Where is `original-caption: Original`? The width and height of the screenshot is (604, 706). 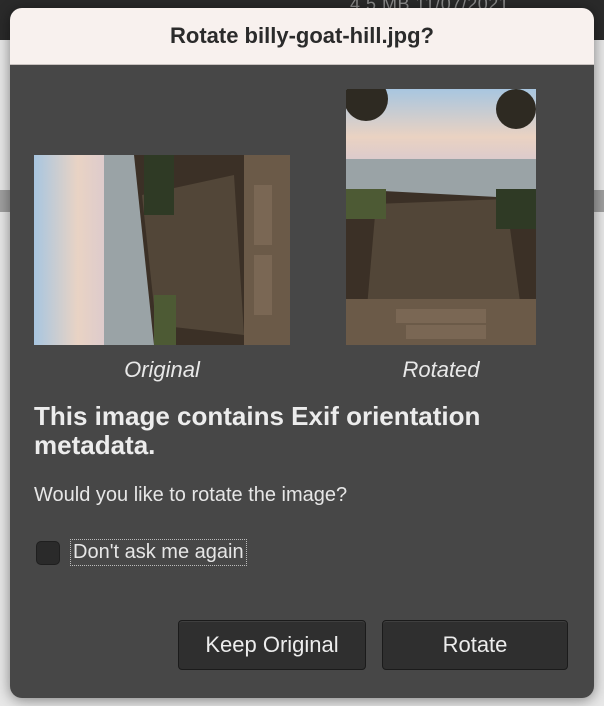 original-caption: Original is located at coordinates (162, 369).